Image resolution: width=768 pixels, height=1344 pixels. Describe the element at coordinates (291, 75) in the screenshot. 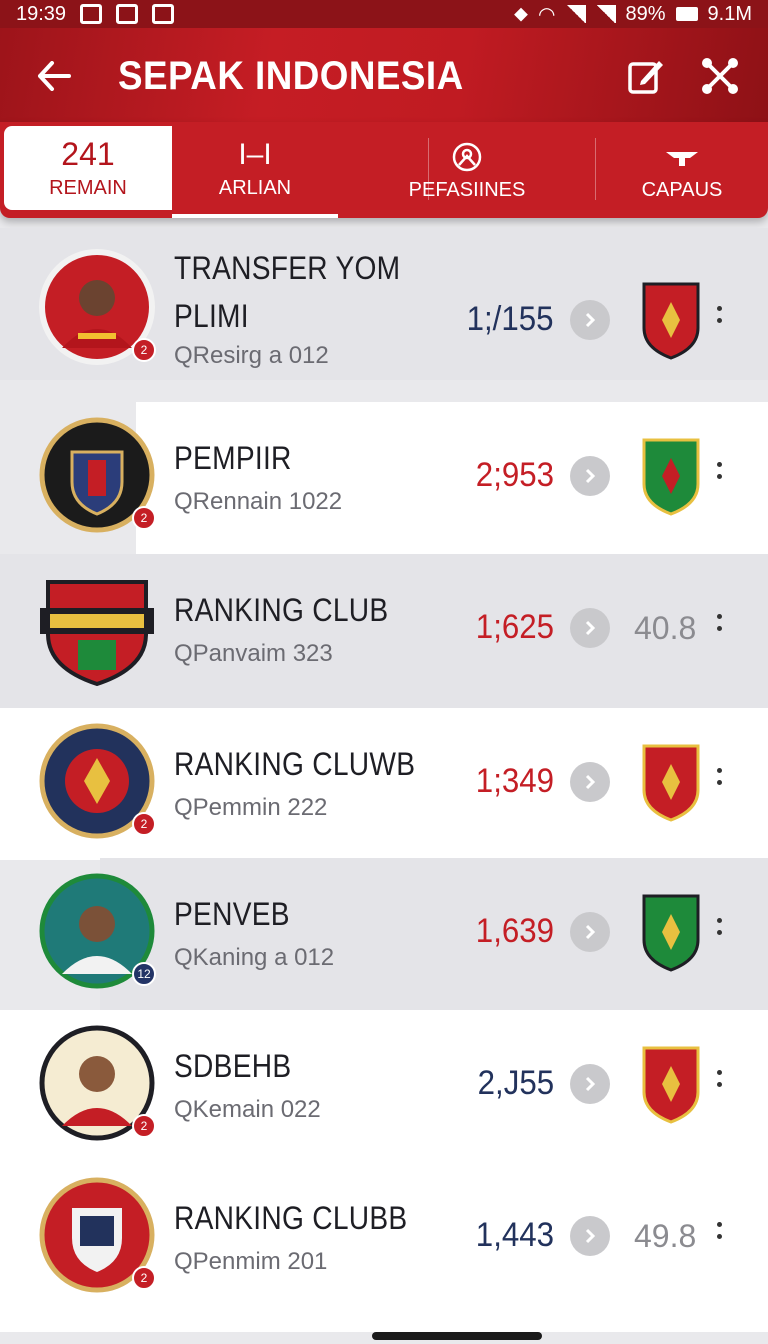

I see `page-title: SEPAK INDONESIA` at that location.